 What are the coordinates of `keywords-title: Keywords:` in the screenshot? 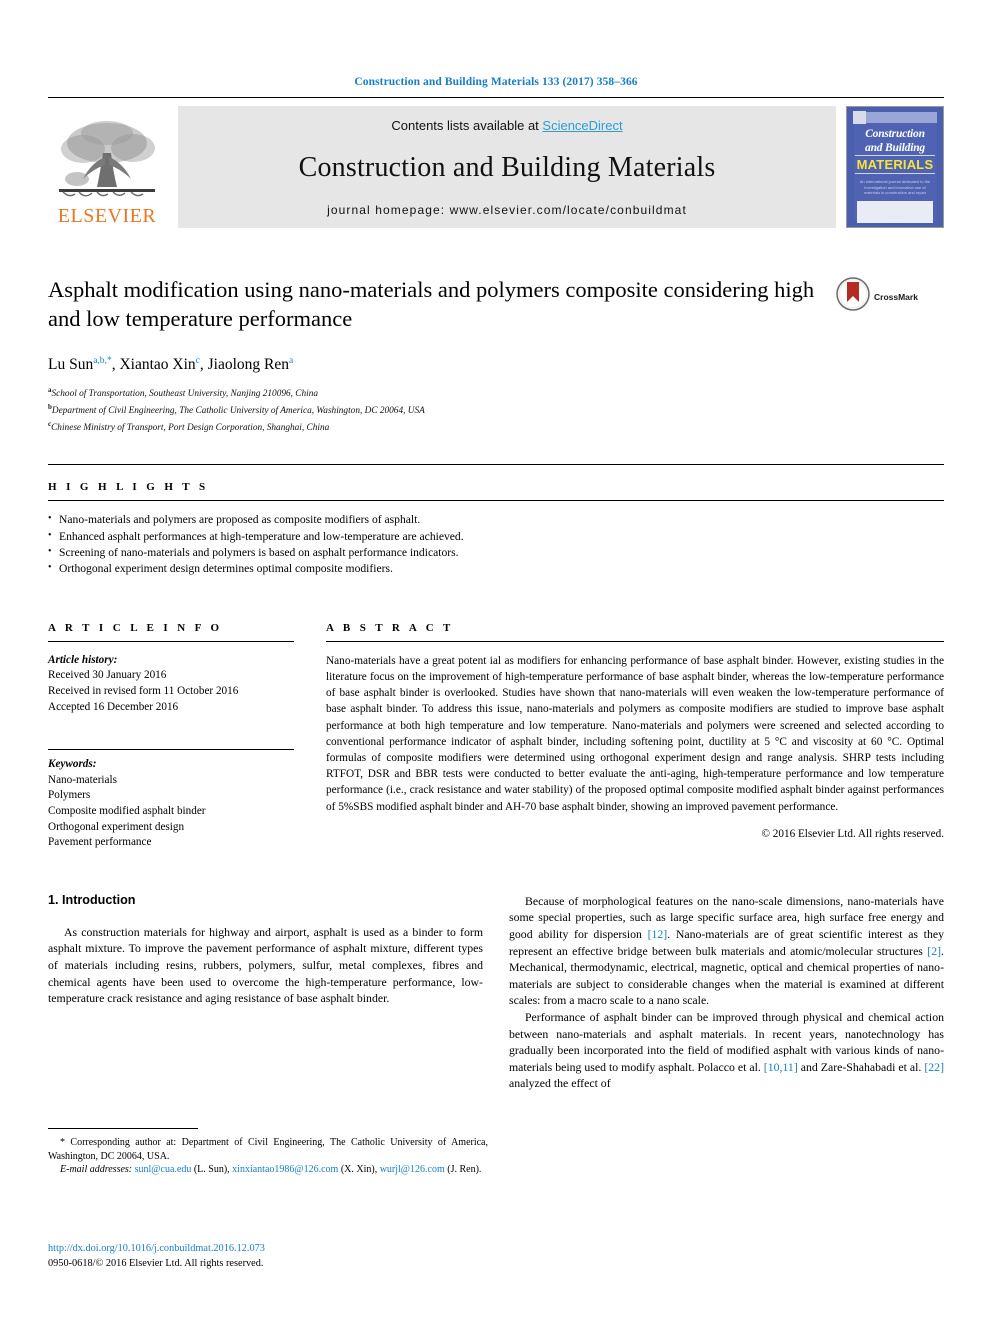 It's located at (72, 764).